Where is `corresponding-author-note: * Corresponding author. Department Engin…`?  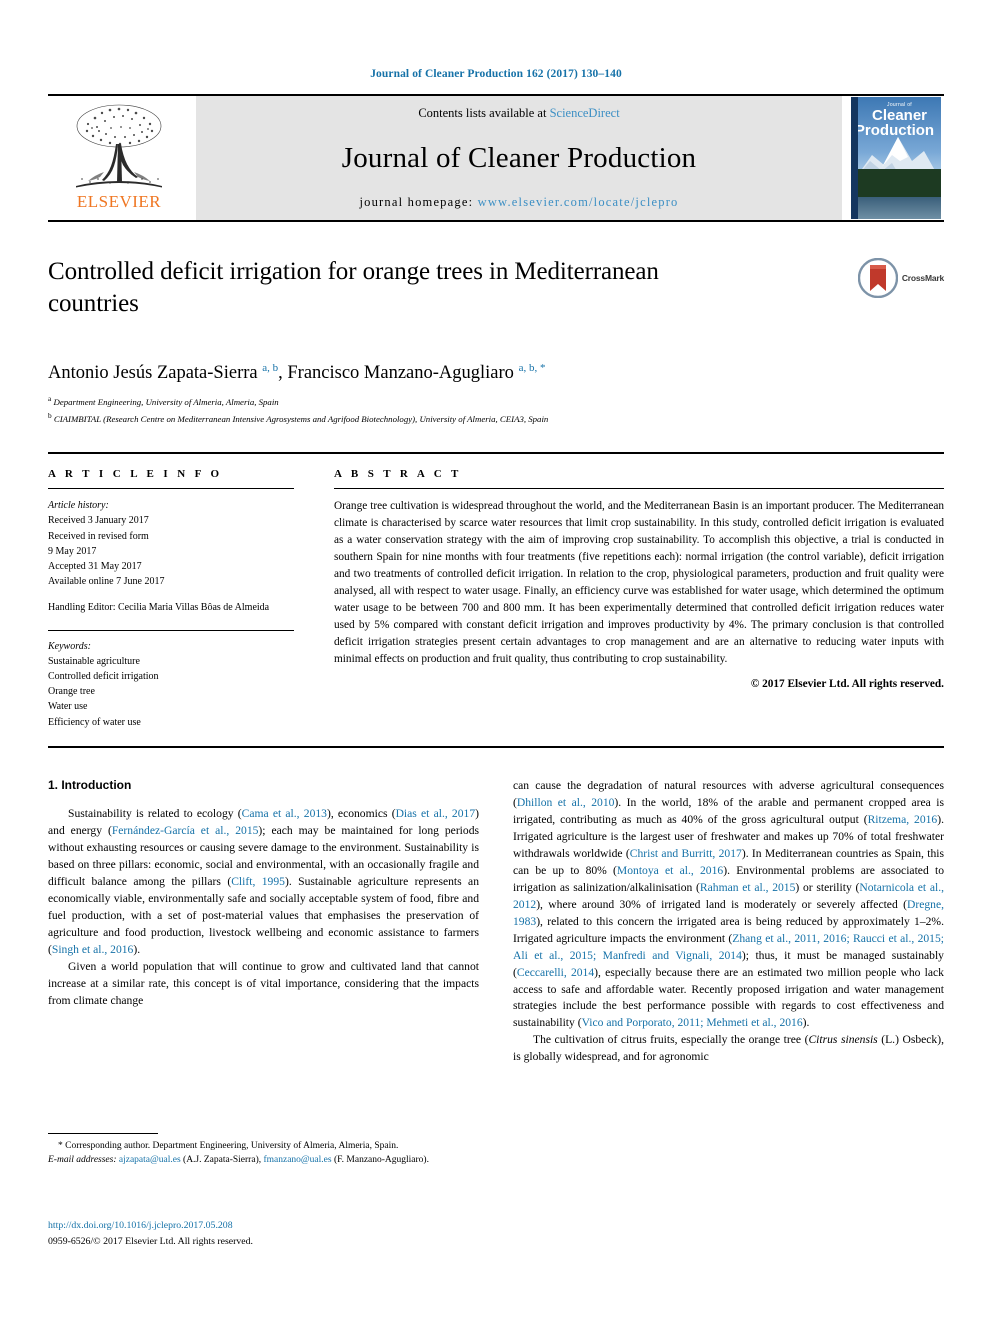
corresponding-author-note: * Corresponding author. Department Engin… is located at coordinates (263, 1146).